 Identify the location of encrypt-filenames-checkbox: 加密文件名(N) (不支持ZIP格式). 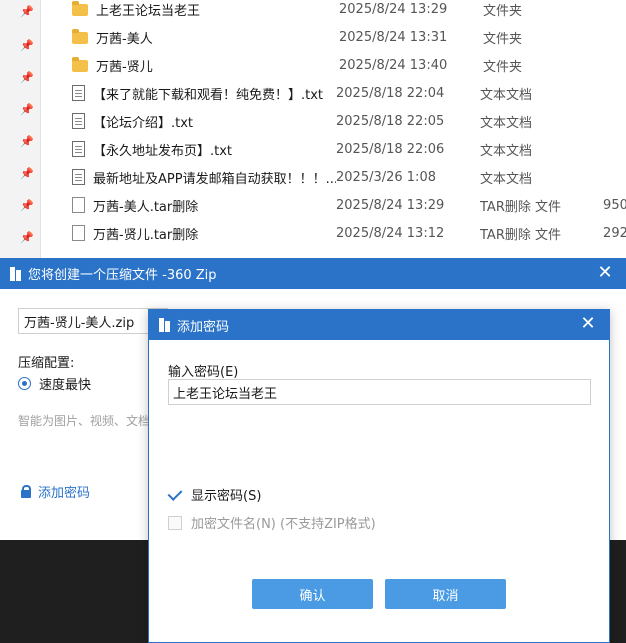
(272, 522).